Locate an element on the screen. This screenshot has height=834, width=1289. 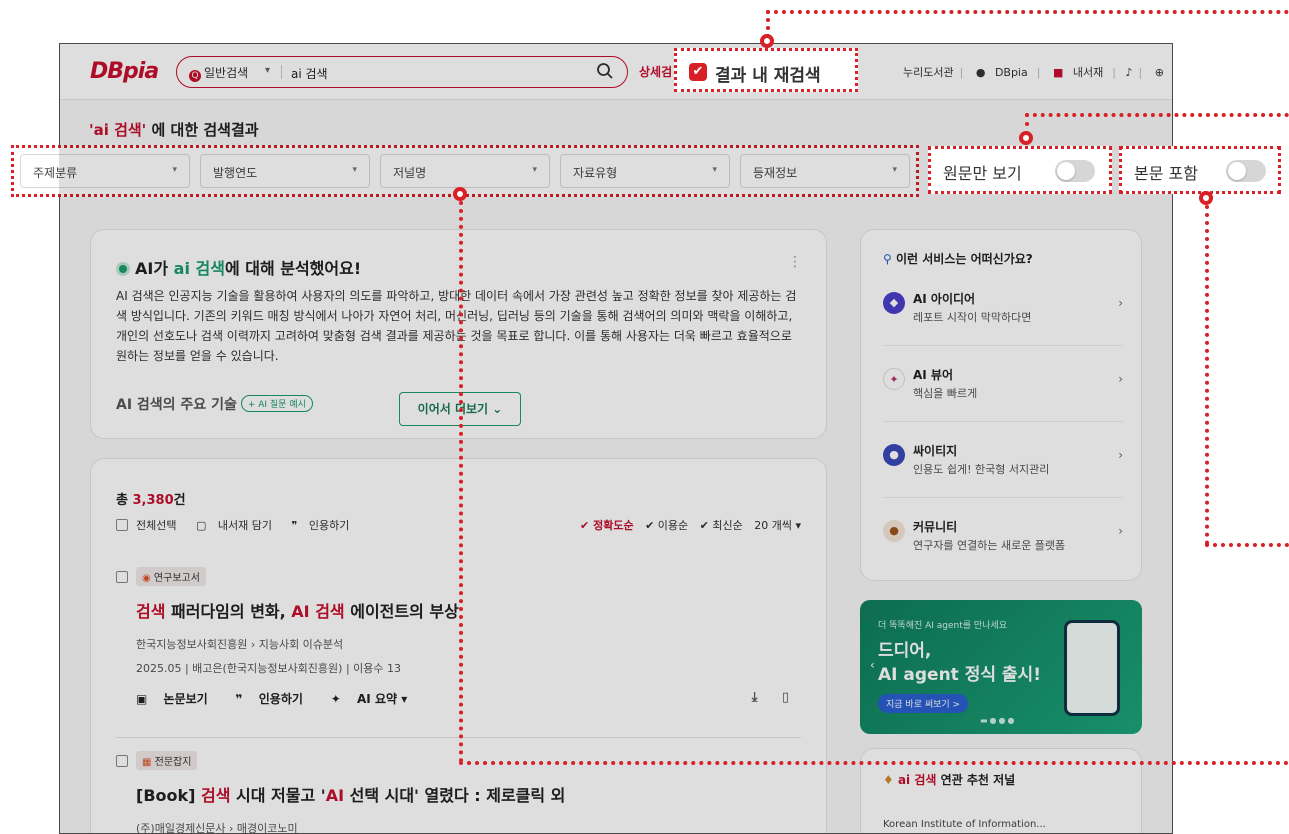
service-desc: 핵심을 빠르게 is located at coordinates (945, 393).